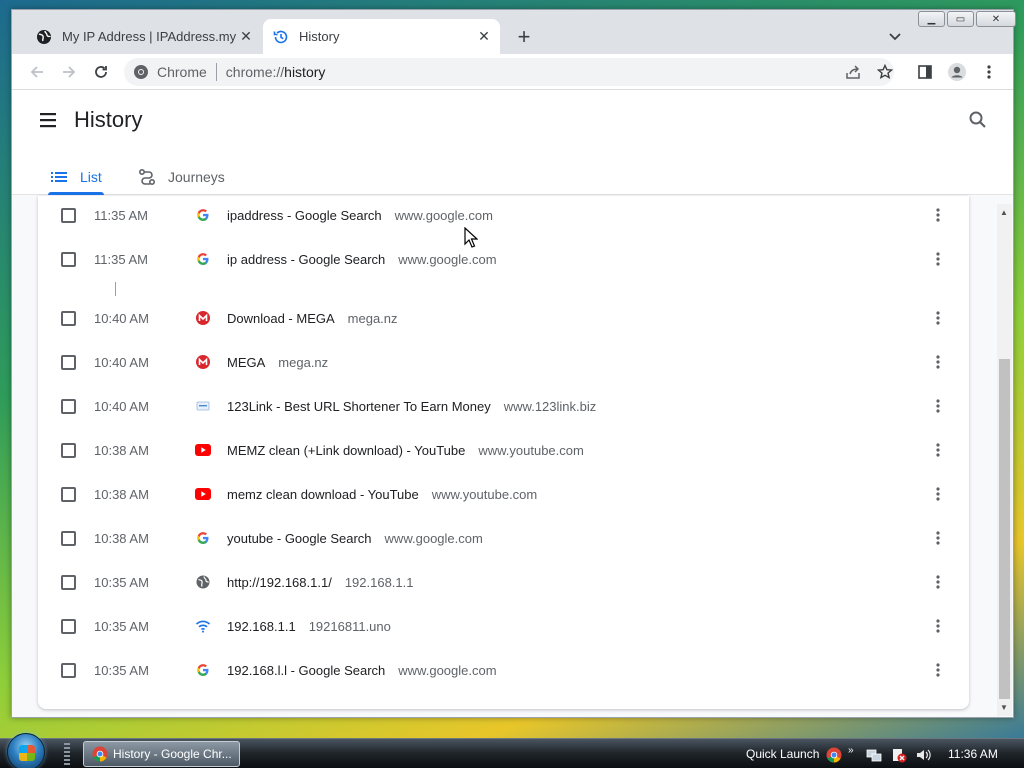 The height and width of the screenshot is (768, 1024). Describe the element at coordinates (973, 753) in the screenshot. I see `system-clock: 11:36 AM` at that location.